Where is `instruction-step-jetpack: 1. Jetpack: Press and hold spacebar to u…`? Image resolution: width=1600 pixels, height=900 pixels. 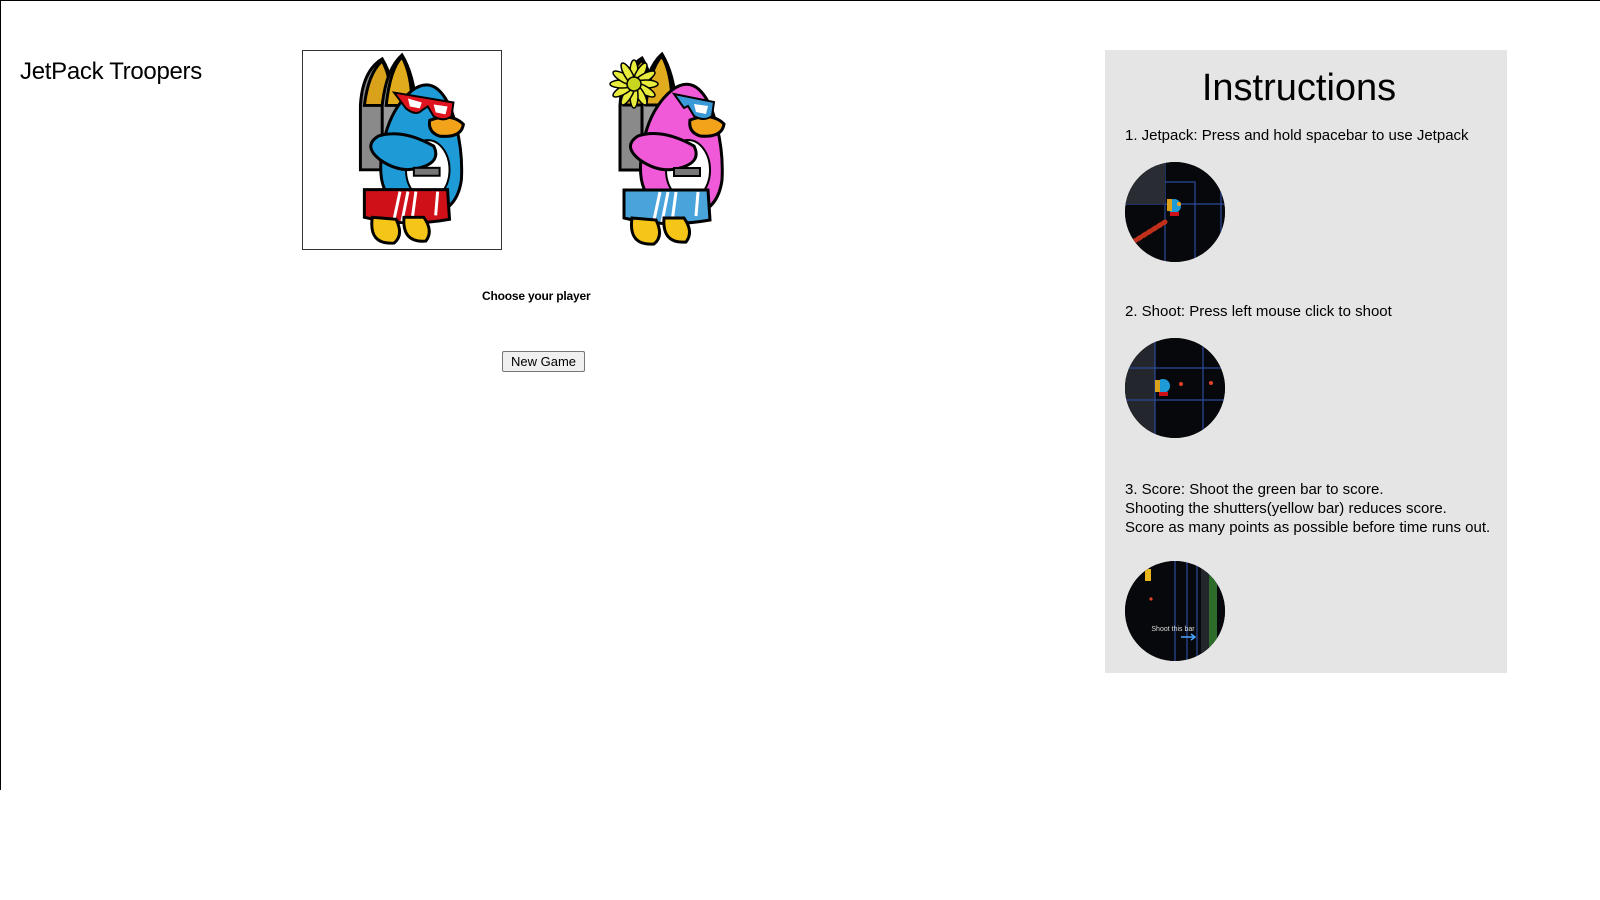 instruction-step-jetpack: 1. Jetpack: Press and hold spacebar to u… is located at coordinates (1315, 135).